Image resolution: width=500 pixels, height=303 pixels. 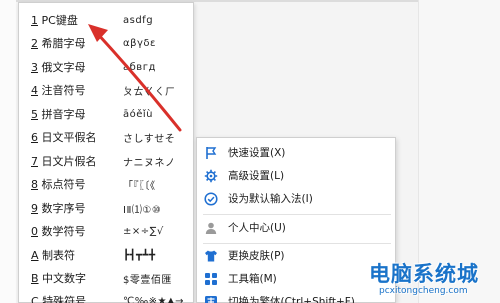 I want to click on item-label: 数字序号, so click(x=63, y=208).